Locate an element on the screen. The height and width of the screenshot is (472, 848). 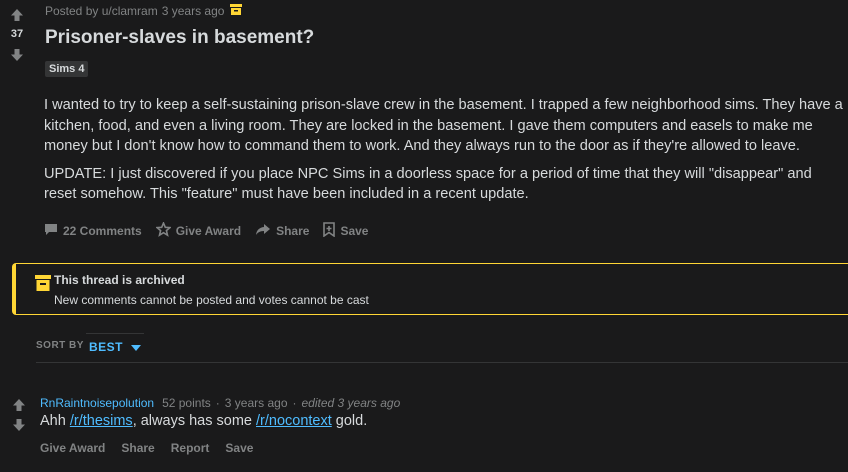
award-icon is located at coordinates (163, 230).